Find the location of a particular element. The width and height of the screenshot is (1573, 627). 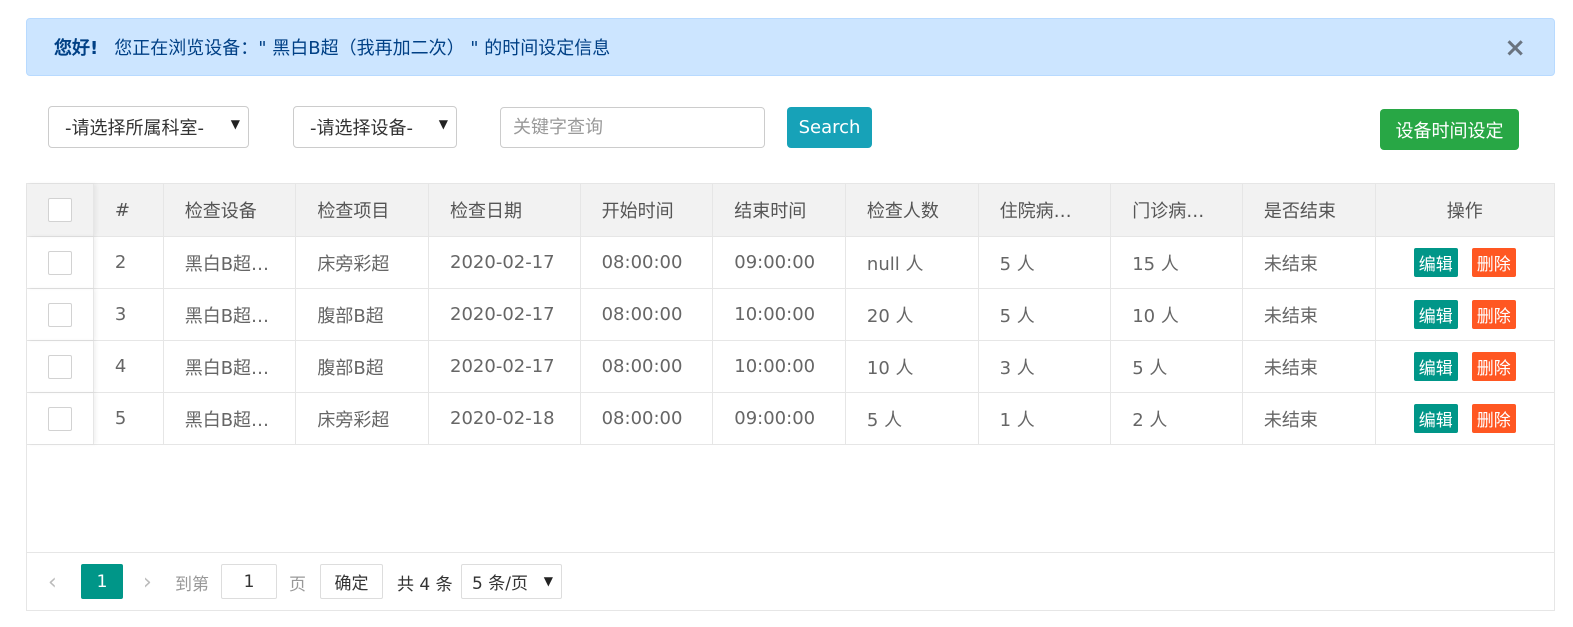

device-select: -请选择设备- ▼ is located at coordinates (375, 127).